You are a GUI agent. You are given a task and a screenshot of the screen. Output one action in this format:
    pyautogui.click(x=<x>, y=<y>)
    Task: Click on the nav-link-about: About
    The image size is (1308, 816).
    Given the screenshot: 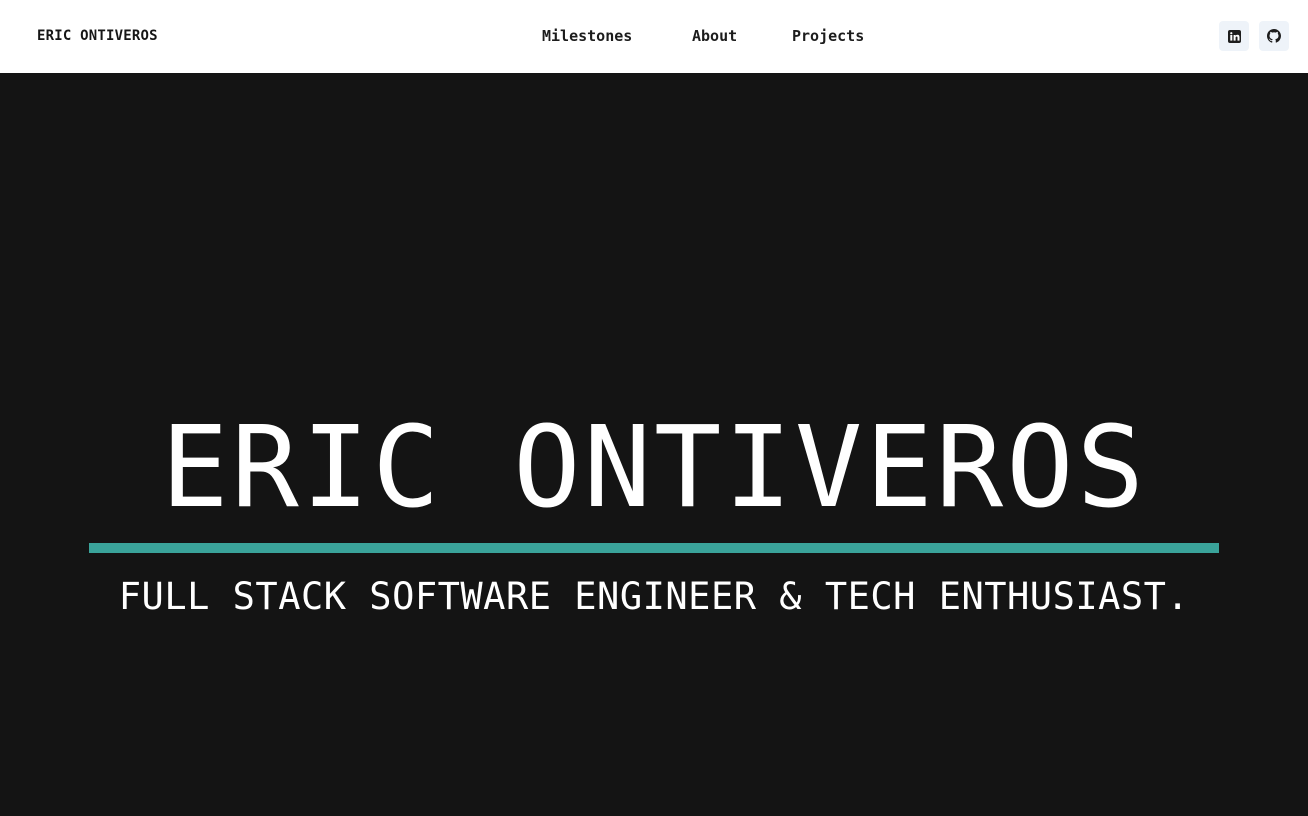 What is the action you would take?
    pyautogui.click(x=714, y=36)
    